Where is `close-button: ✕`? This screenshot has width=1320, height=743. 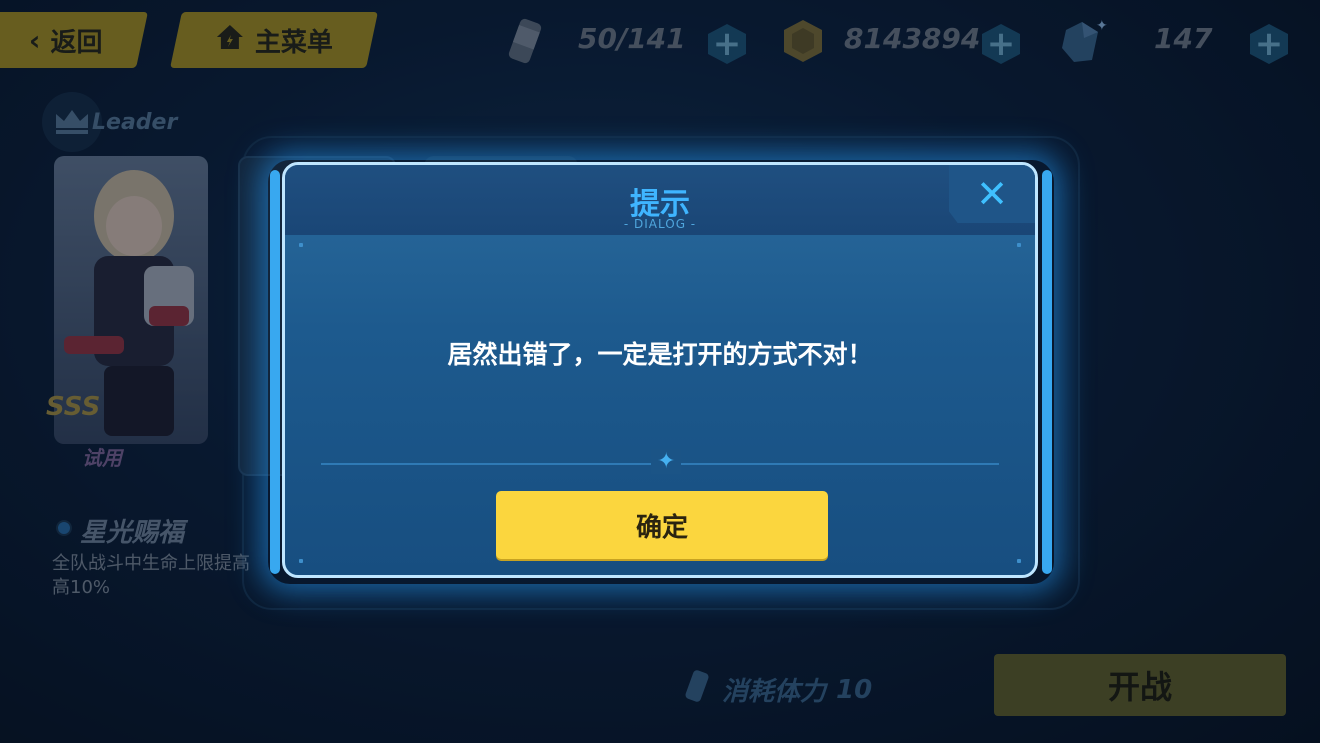
close-button: ✕ is located at coordinates (992, 194).